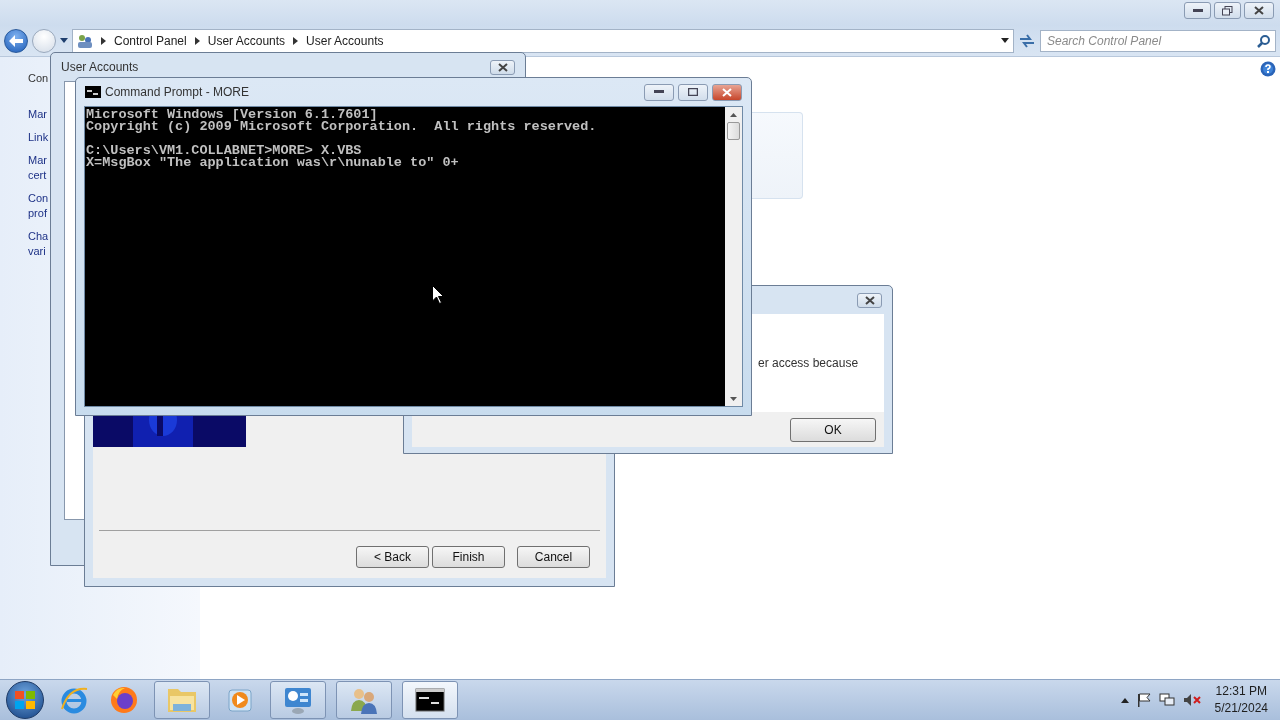 The width and height of the screenshot is (1280, 720). I want to click on sidebar-link: Link, so click(38, 137).